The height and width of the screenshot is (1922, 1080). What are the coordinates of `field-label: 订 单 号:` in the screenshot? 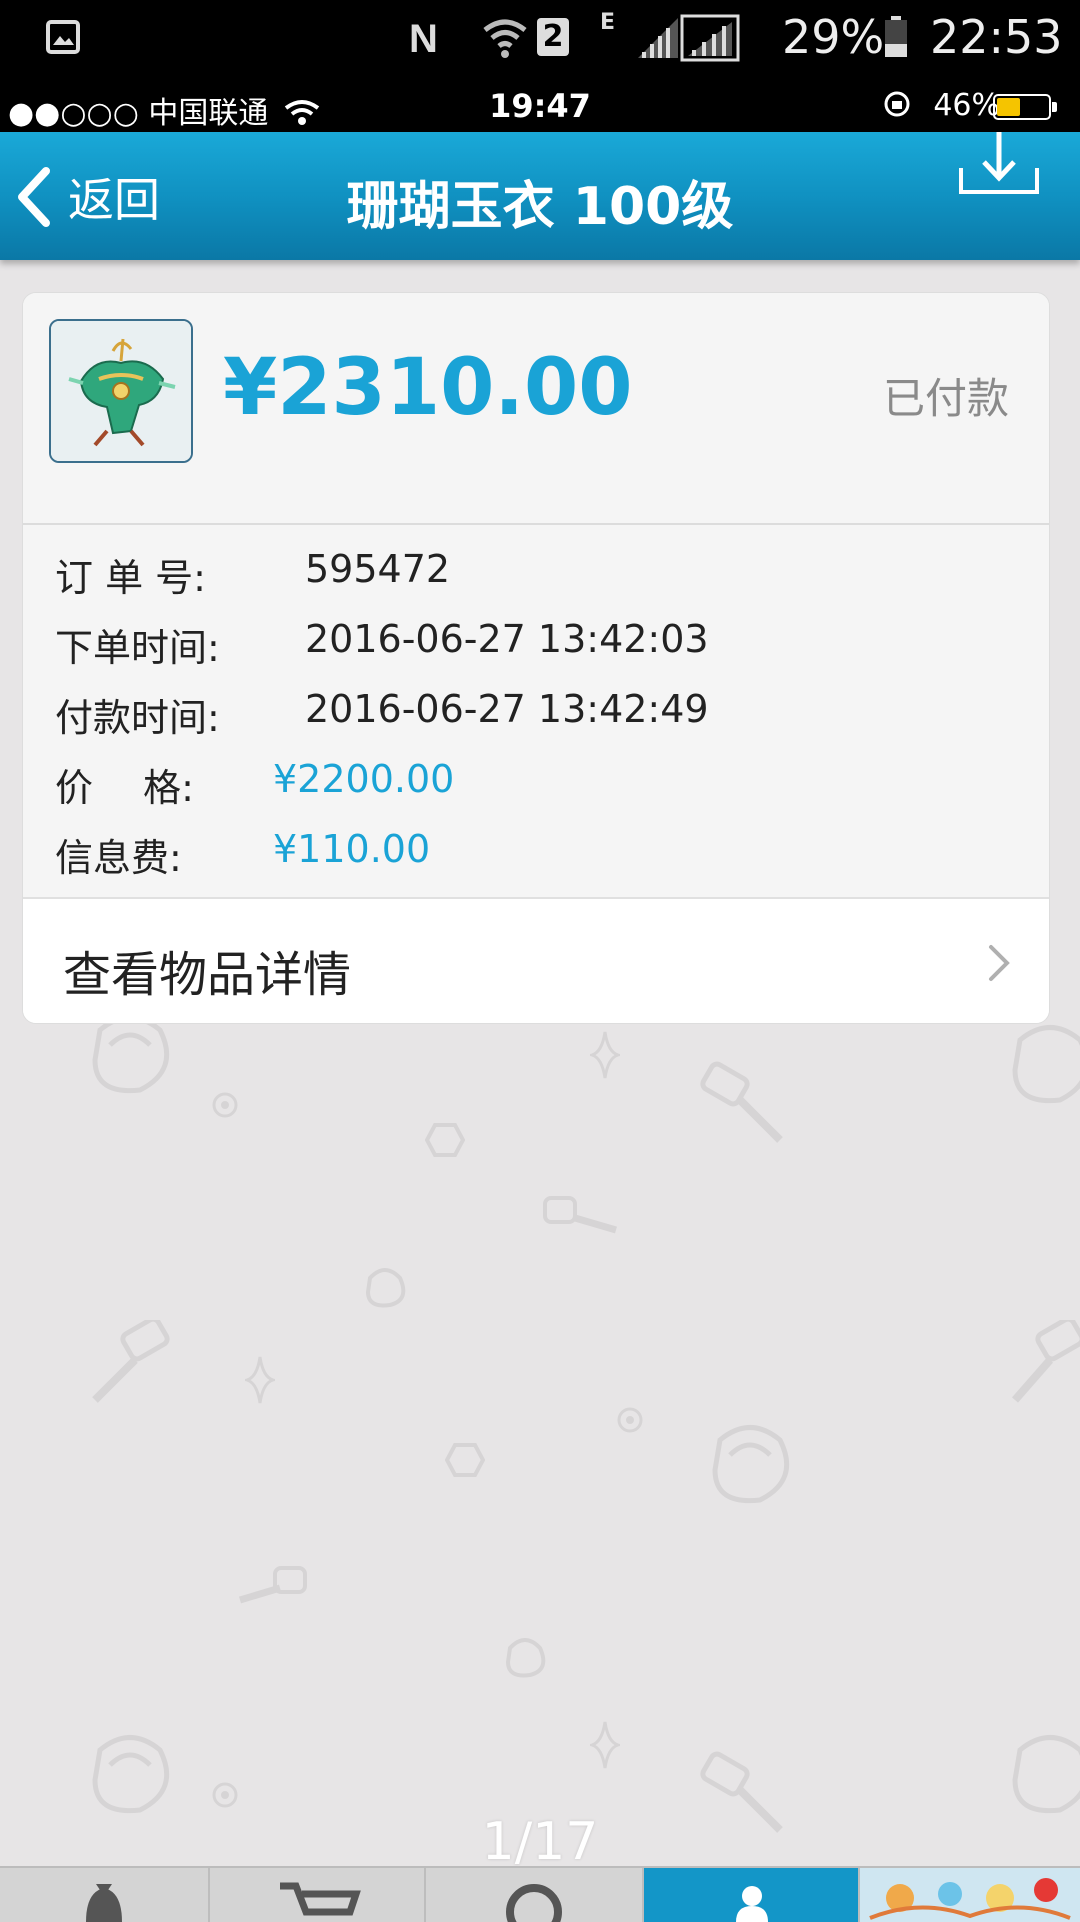 It's located at (130, 578).